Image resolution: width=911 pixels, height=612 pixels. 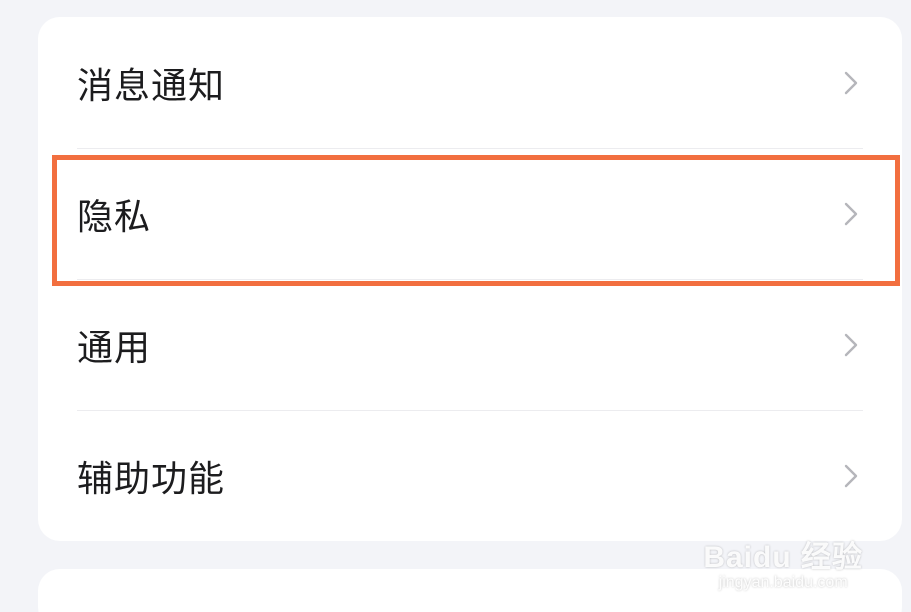 What do you see at coordinates (114, 348) in the screenshot?
I see `settings-item-label: 通用` at bounding box center [114, 348].